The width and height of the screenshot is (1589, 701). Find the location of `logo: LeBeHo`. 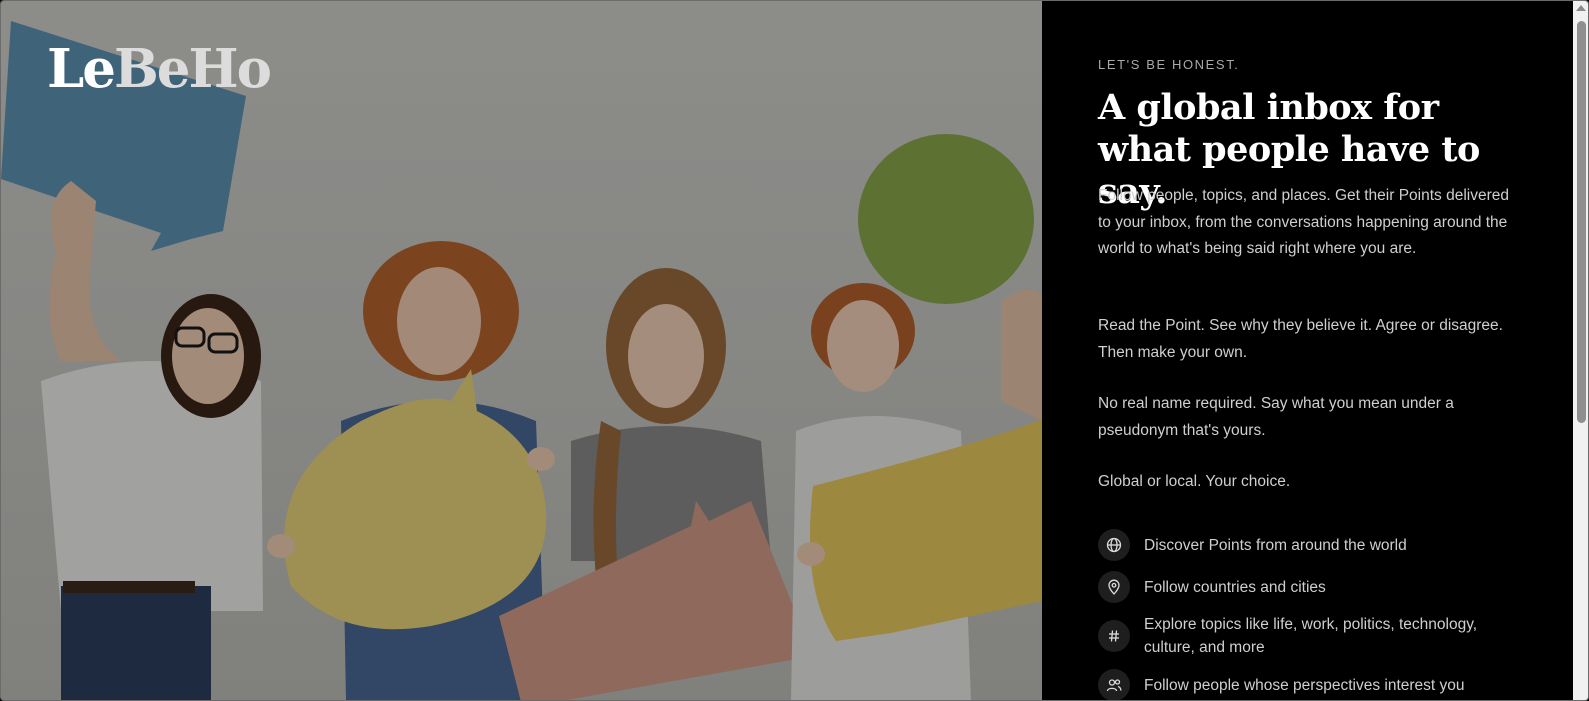

logo: LeBeHo is located at coordinates (159, 69).